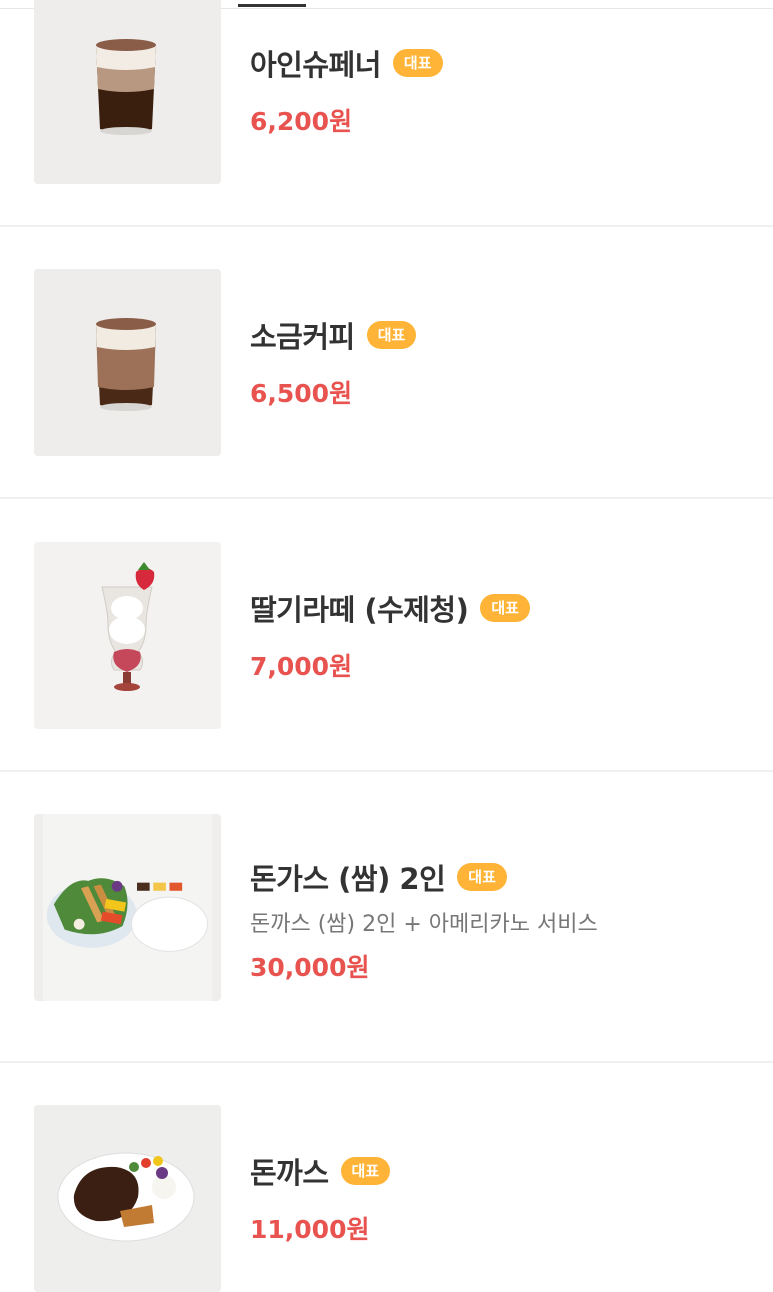 Image resolution: width=773 pixels, height=1292 pixels. Describe the element at coordinates (315, 65) in the screenshot. I see `item-name: 아인슈페너` at that location.